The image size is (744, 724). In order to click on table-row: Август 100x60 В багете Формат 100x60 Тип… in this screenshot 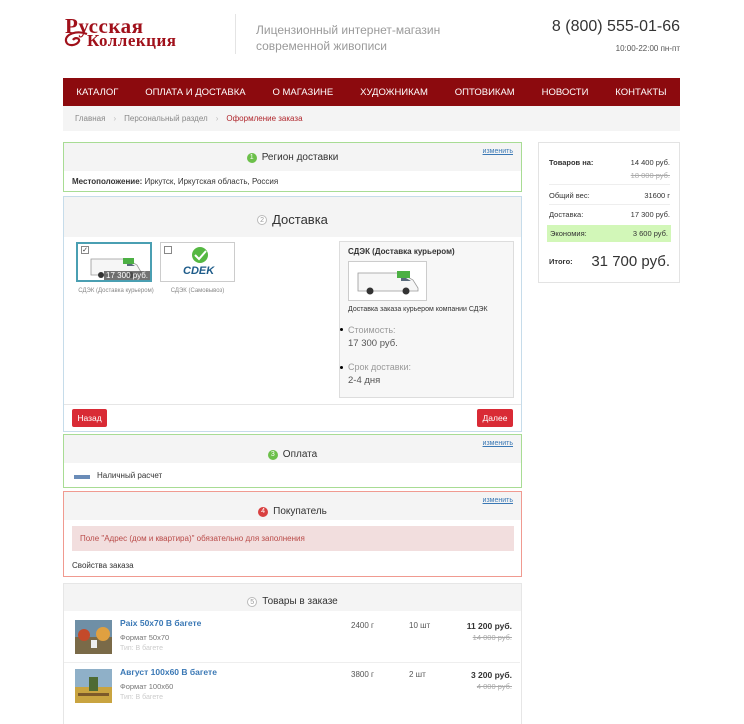, I will do `click(292, 688)`.